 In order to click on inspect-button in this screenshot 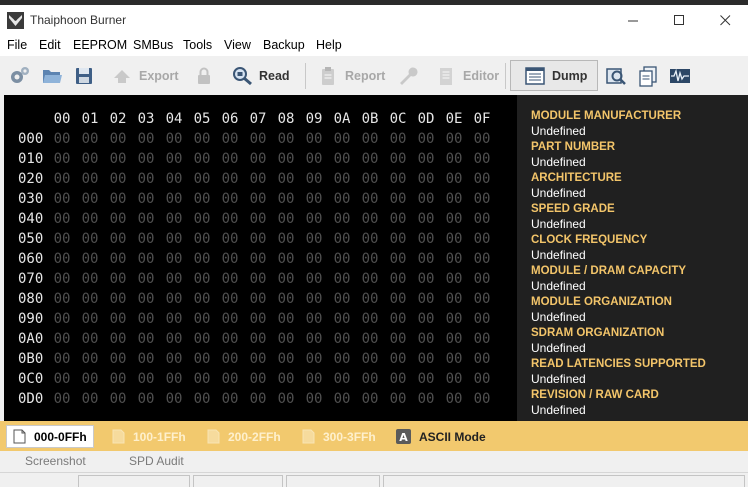, I will do `click(616, 75)`.